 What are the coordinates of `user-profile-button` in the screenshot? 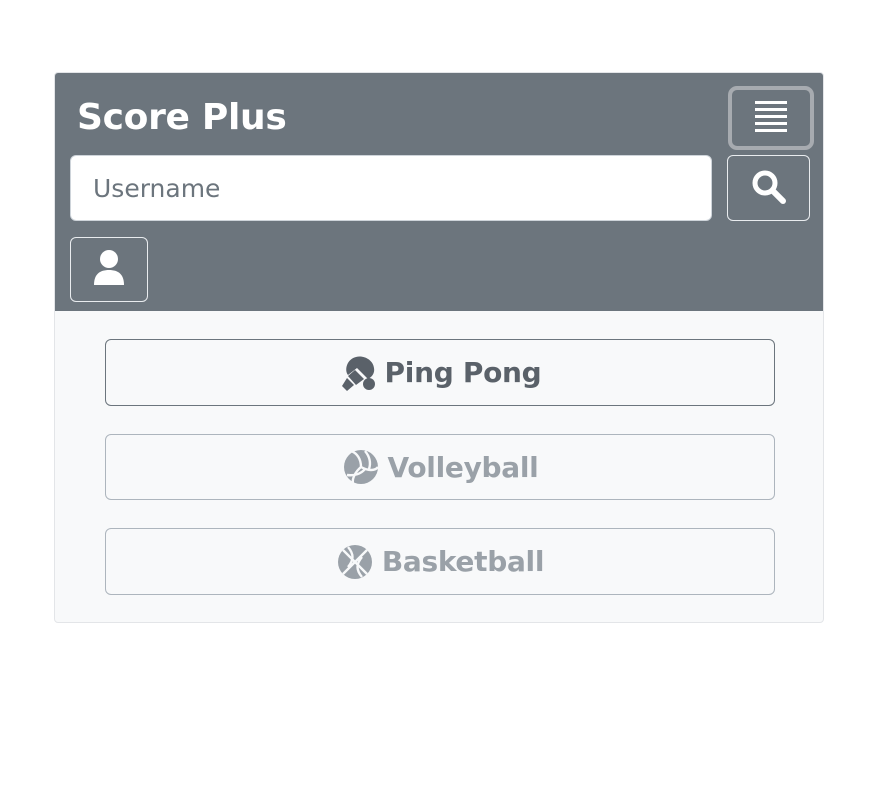 It's located at (109, 269).